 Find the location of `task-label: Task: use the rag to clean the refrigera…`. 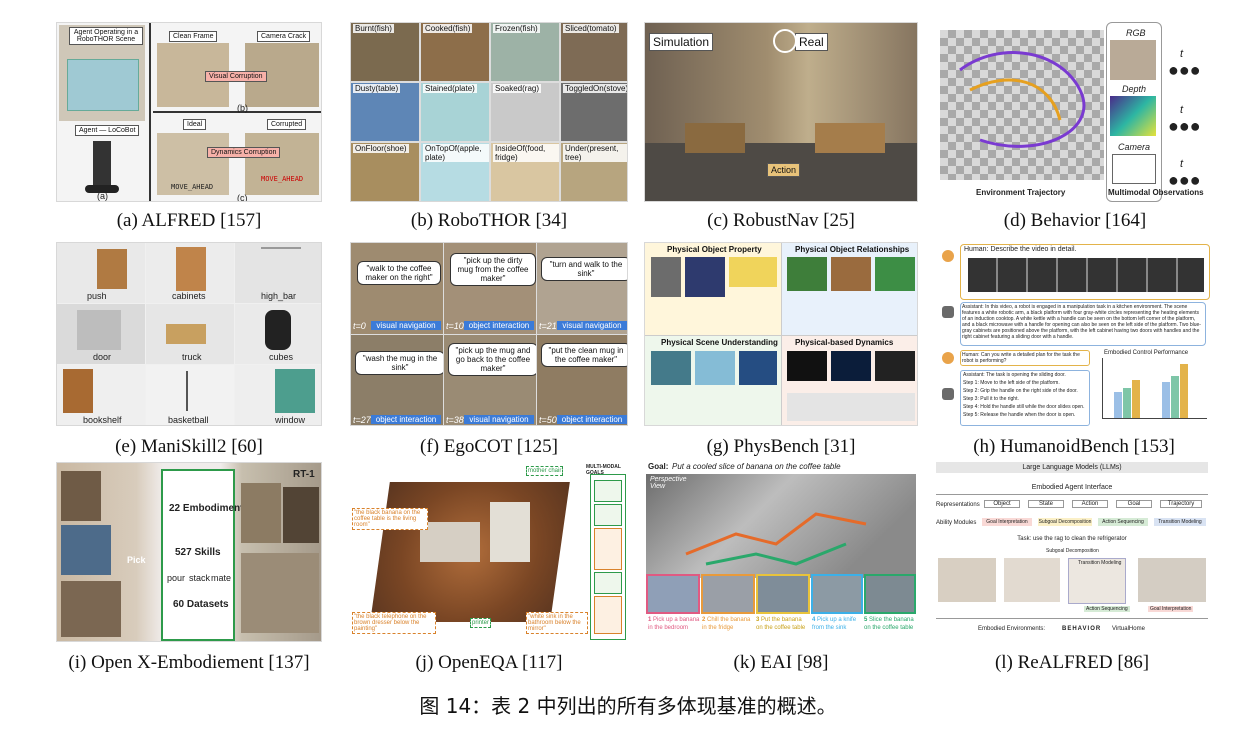

task-label: Task: use the rag to clean the refrigera… is located at coordinates (1072, 539).